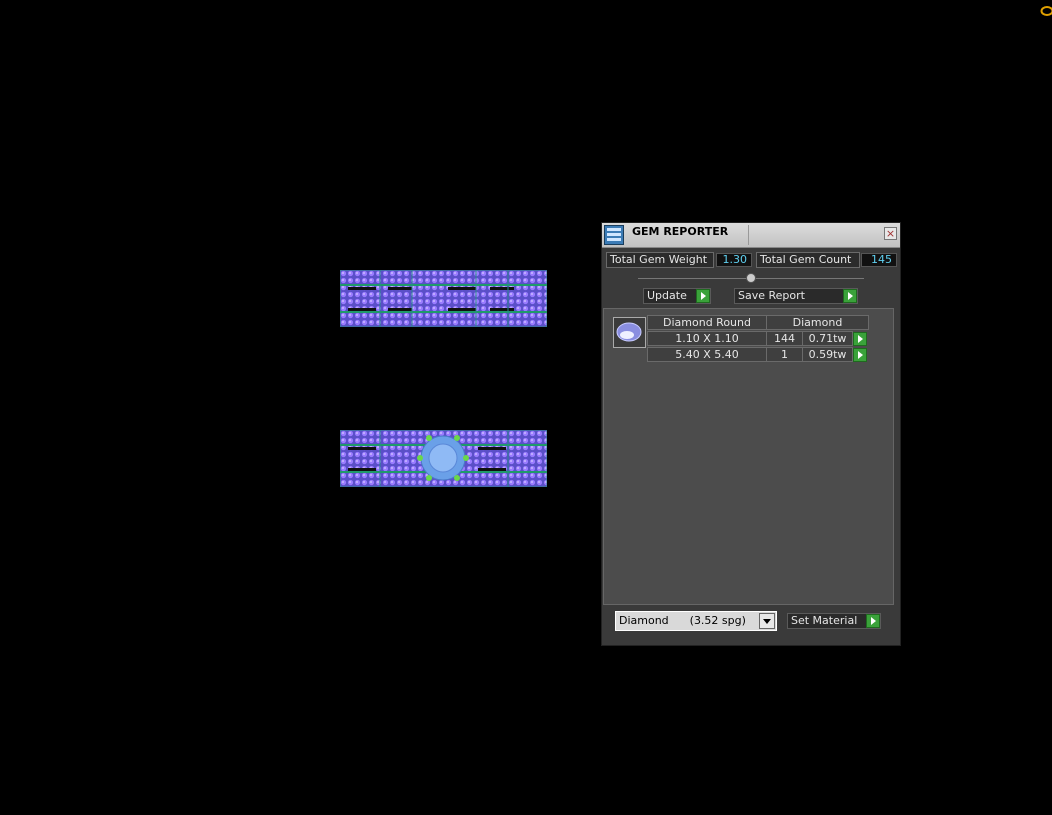 This screenshot has height=815, width=1052. I want to click on save-report-button: Save Report, so click(796, 296).